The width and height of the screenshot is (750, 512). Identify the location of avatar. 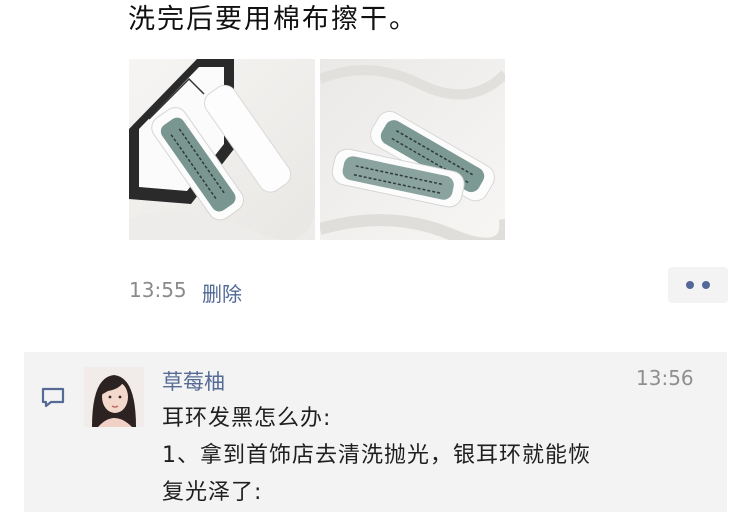
(114, 397).